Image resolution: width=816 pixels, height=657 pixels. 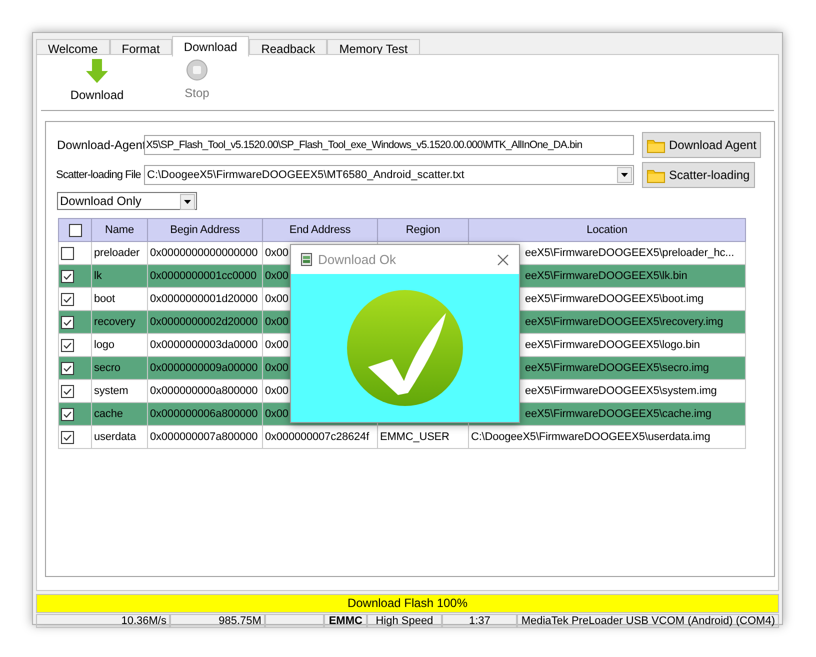 What do you see at coordinates (590, 436) in the screenshot?
I see `table-cell: C:\DoogeeX5\FirmwareDOOGEEX5\userdata.img` at bounding box center [590, 436].